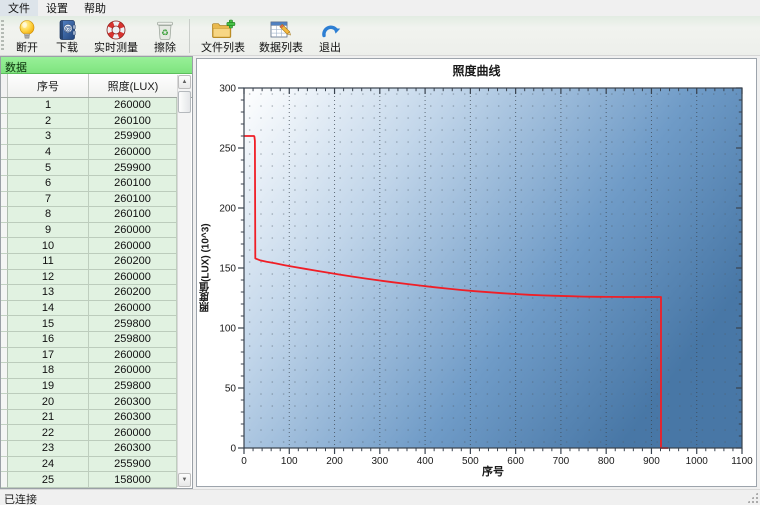  I want to click on table-row: 12 260000, so click(89, 277).